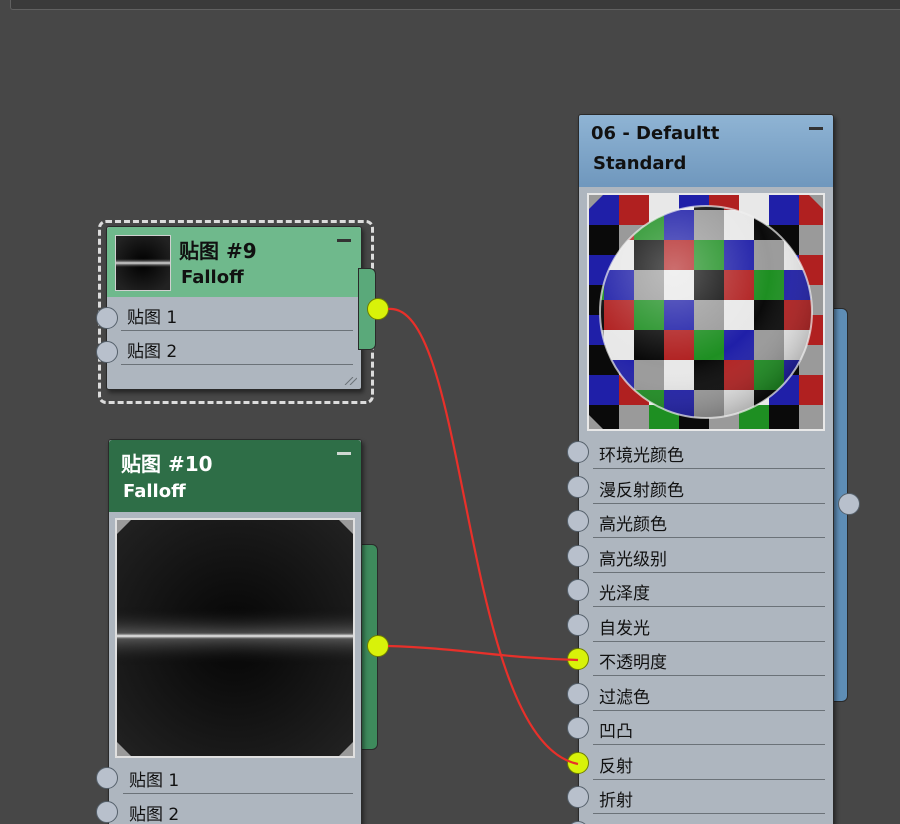  I want to click on wire-map9-to-reflection, so click(483, 536).